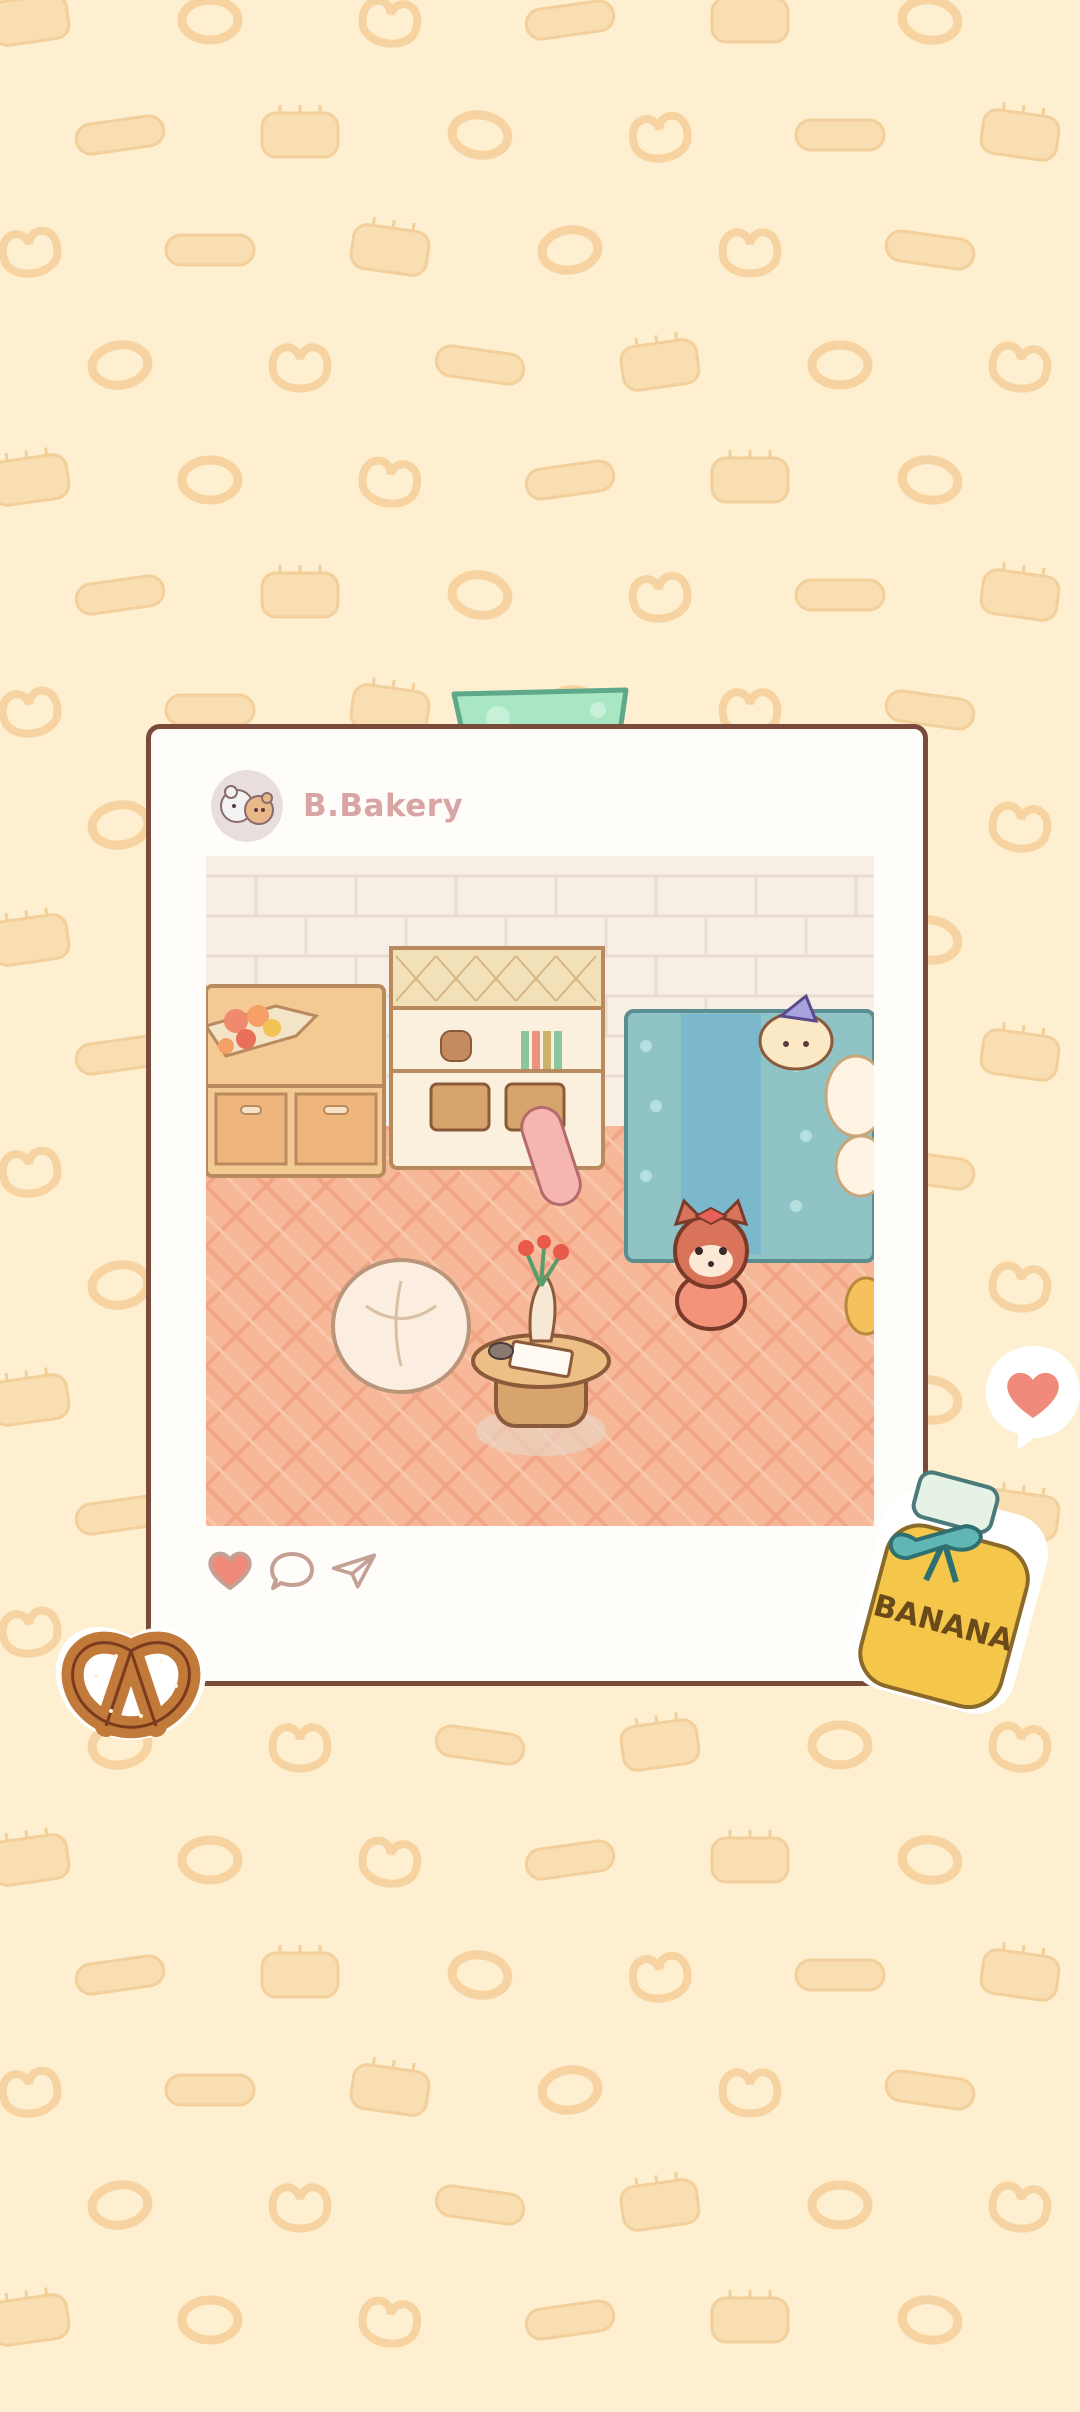  I want to click on username-label: B.Bakery, so click(383, 806).